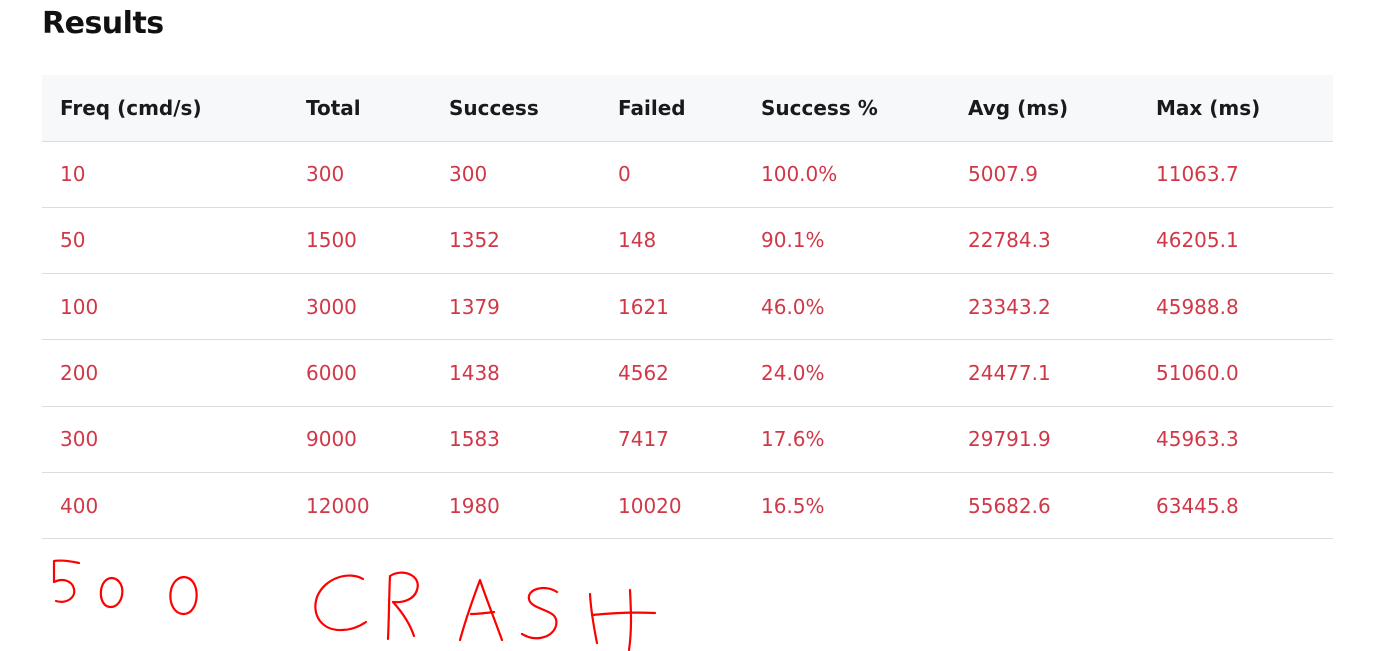 The width and height of the screenshot is (1379, 651). What do you see at coordinates (1044, 108) in the screenshot?
I see `header-avg: Avg (ms)` at bounding box center [1044, 108].